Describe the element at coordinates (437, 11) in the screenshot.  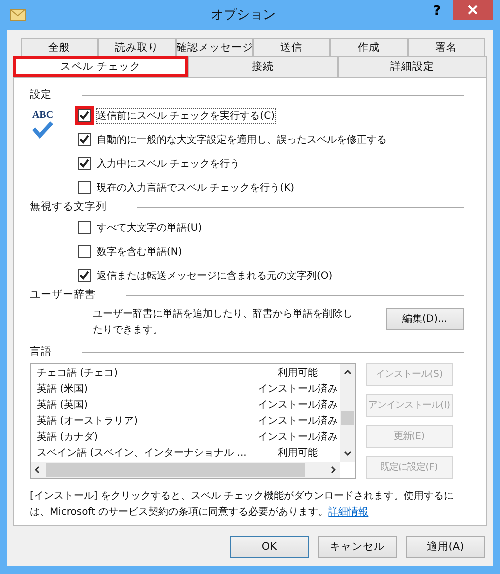
I see `help-button: ?` at that location.